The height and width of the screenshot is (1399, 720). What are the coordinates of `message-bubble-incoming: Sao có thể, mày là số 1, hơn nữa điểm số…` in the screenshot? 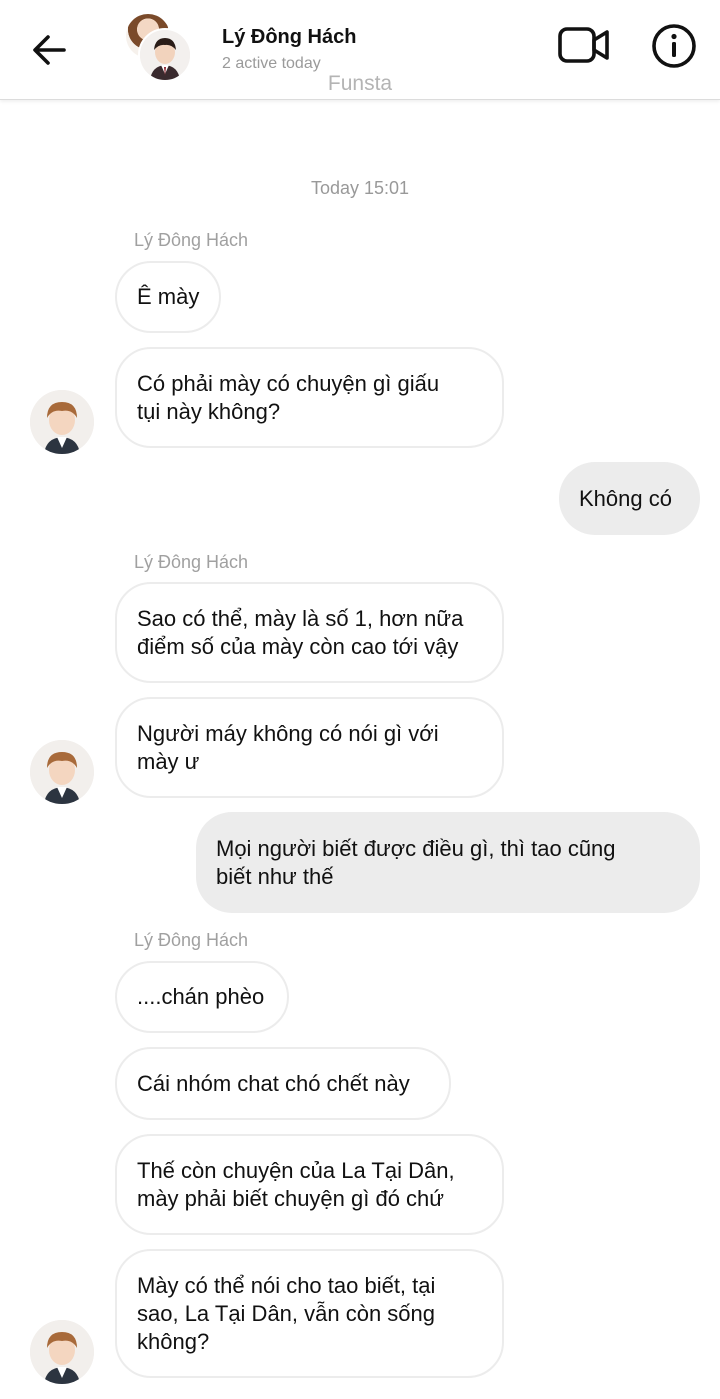 It's located at (309, 632).